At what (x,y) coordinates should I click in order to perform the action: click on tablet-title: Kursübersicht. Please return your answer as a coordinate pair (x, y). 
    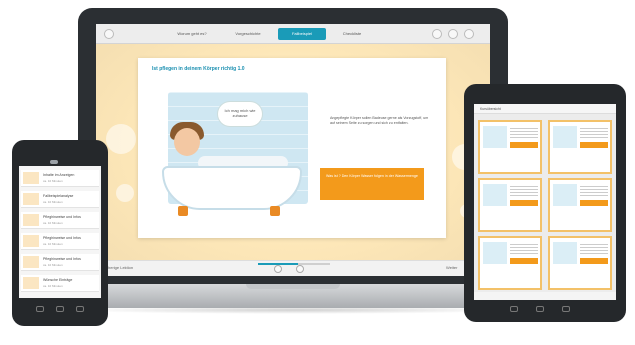
    Looking at the image, I should click on (490, 109).